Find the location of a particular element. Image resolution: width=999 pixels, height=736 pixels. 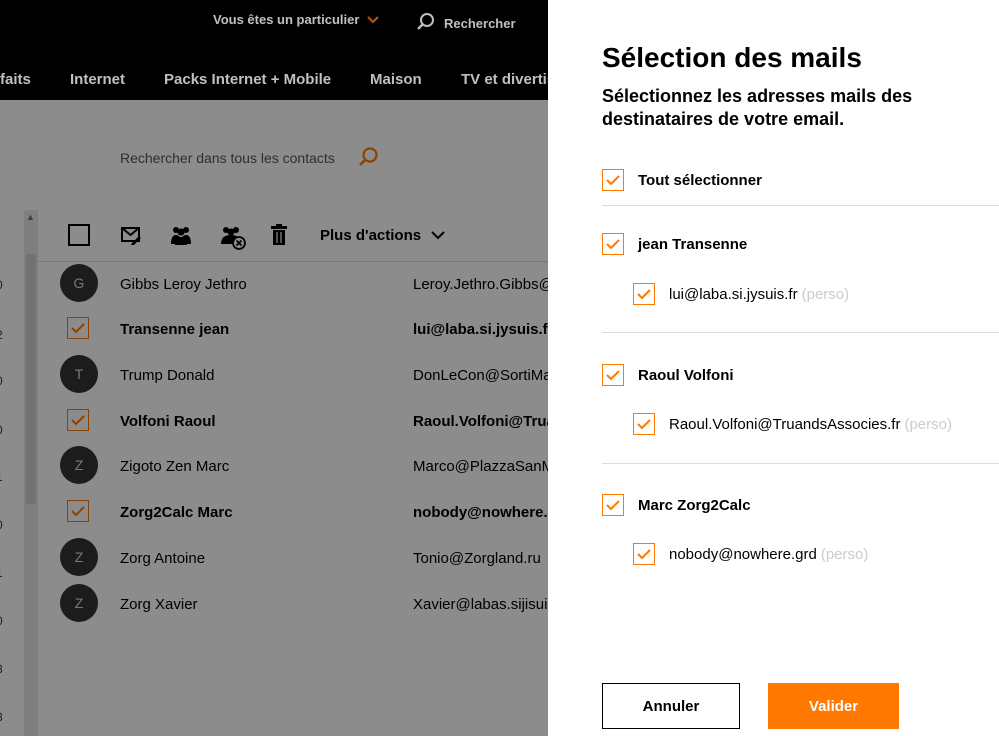

email-option: nobody@nowhere.grd (perso) is located at coordinates (768, 554).